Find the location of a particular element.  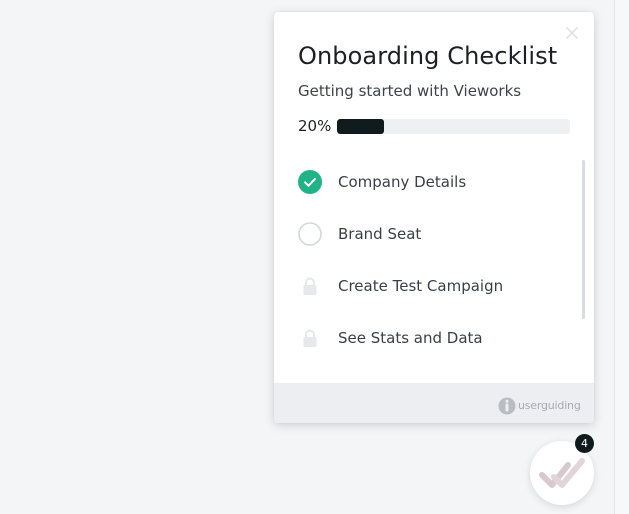

task-label: Create Test Campaign is located at coordinates (421, 286).